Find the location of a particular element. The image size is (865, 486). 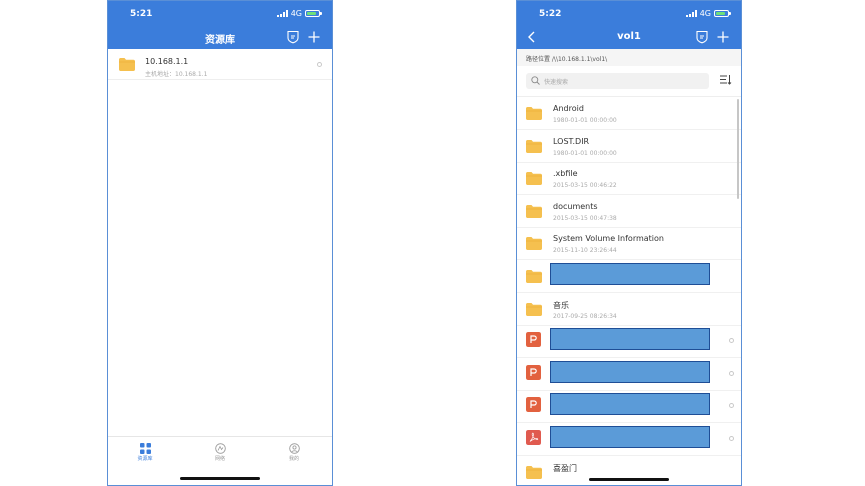

host-name: 10.168.1.1 is located at coordinates (167, 61).